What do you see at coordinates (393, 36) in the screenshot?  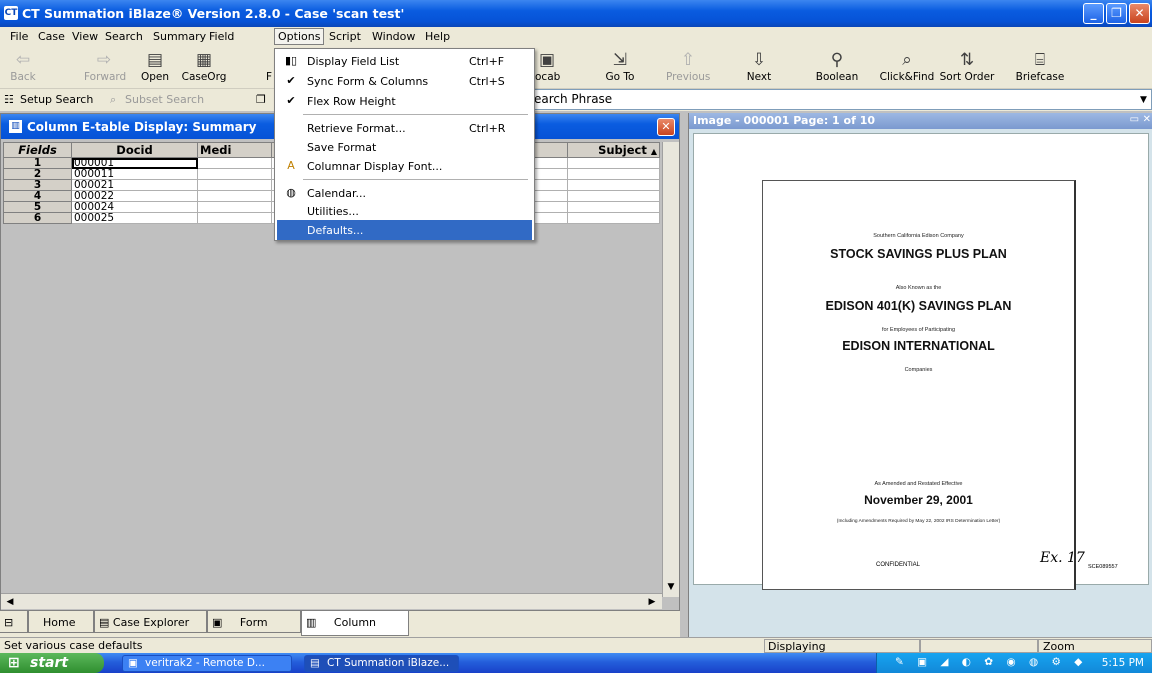 I see `menu-window: Window` at bounding box center [393, 36].